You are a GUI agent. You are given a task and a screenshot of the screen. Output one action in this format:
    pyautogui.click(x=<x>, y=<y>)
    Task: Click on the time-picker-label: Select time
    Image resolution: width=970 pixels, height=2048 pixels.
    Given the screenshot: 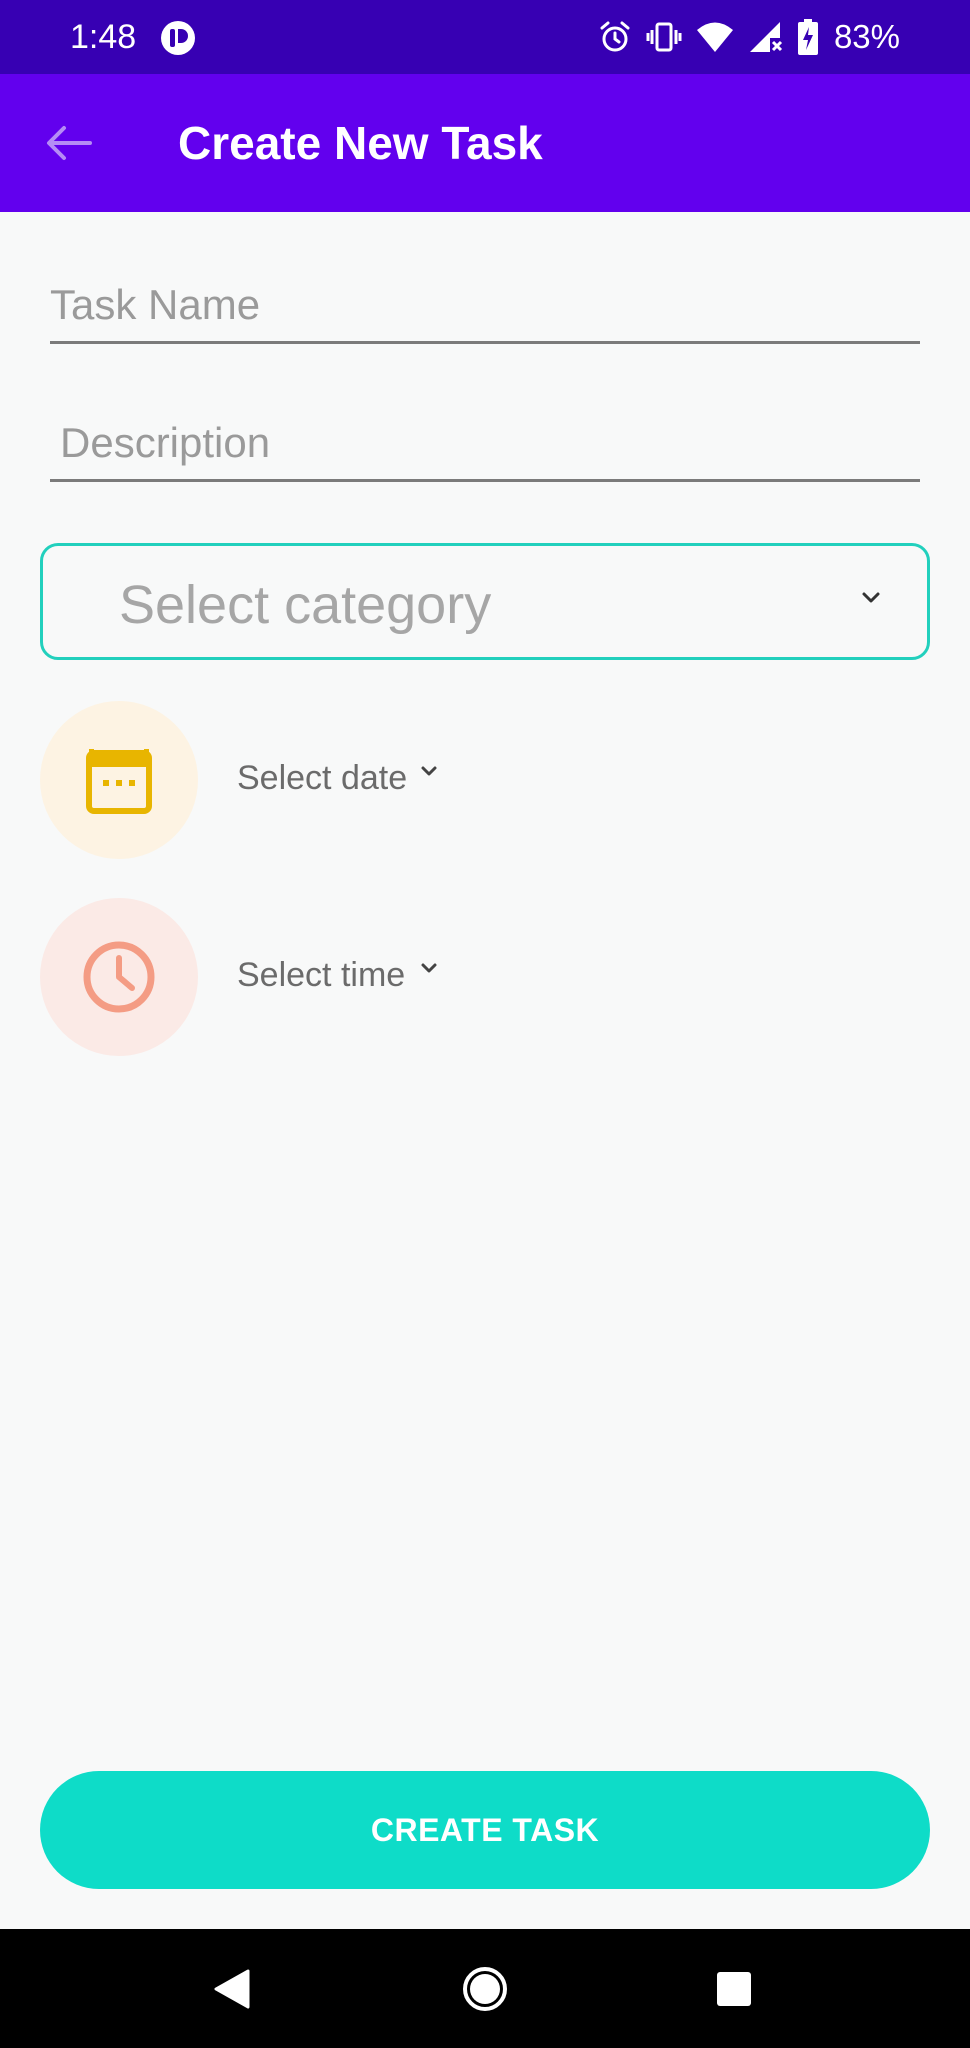 What is the action you would take?
    pyautogui.click(x=321, y=975)
    